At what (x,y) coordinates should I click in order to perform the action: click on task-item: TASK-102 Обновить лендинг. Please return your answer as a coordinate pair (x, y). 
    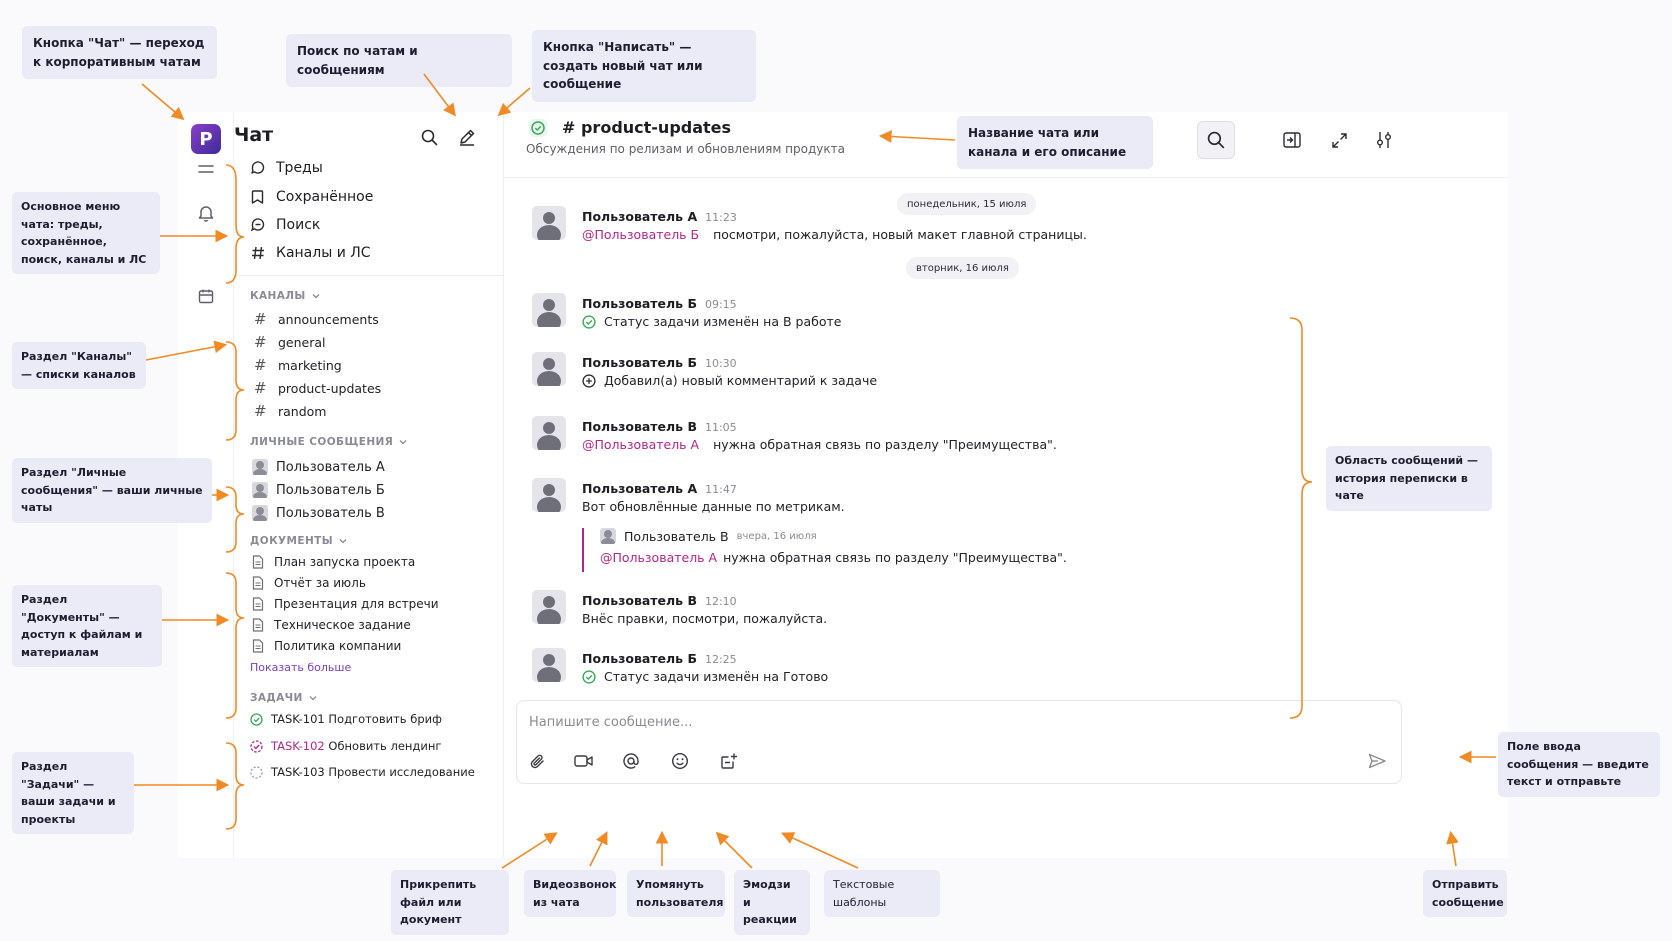
    Looking at the image, I should click on (345, 746).